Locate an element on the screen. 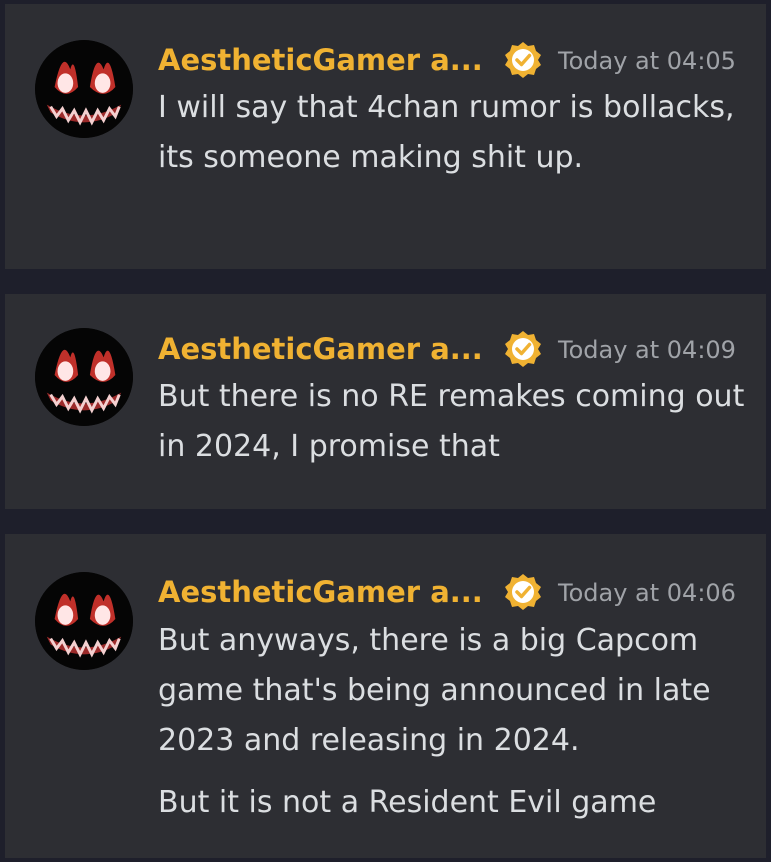 The width and height of the screenshot is (771, 862). message-timestamp: Today at 04:06 is located at coordinates (647, 593).